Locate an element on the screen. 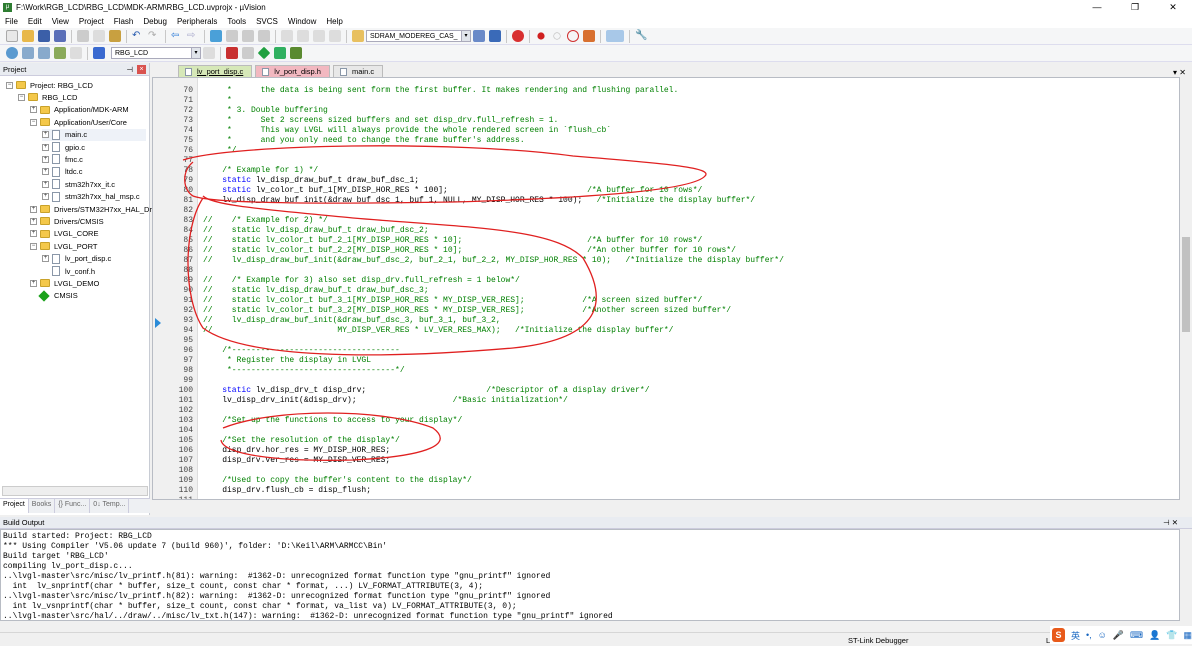  editor-vertical-scrollbar is located at coordinates (1186, 288).